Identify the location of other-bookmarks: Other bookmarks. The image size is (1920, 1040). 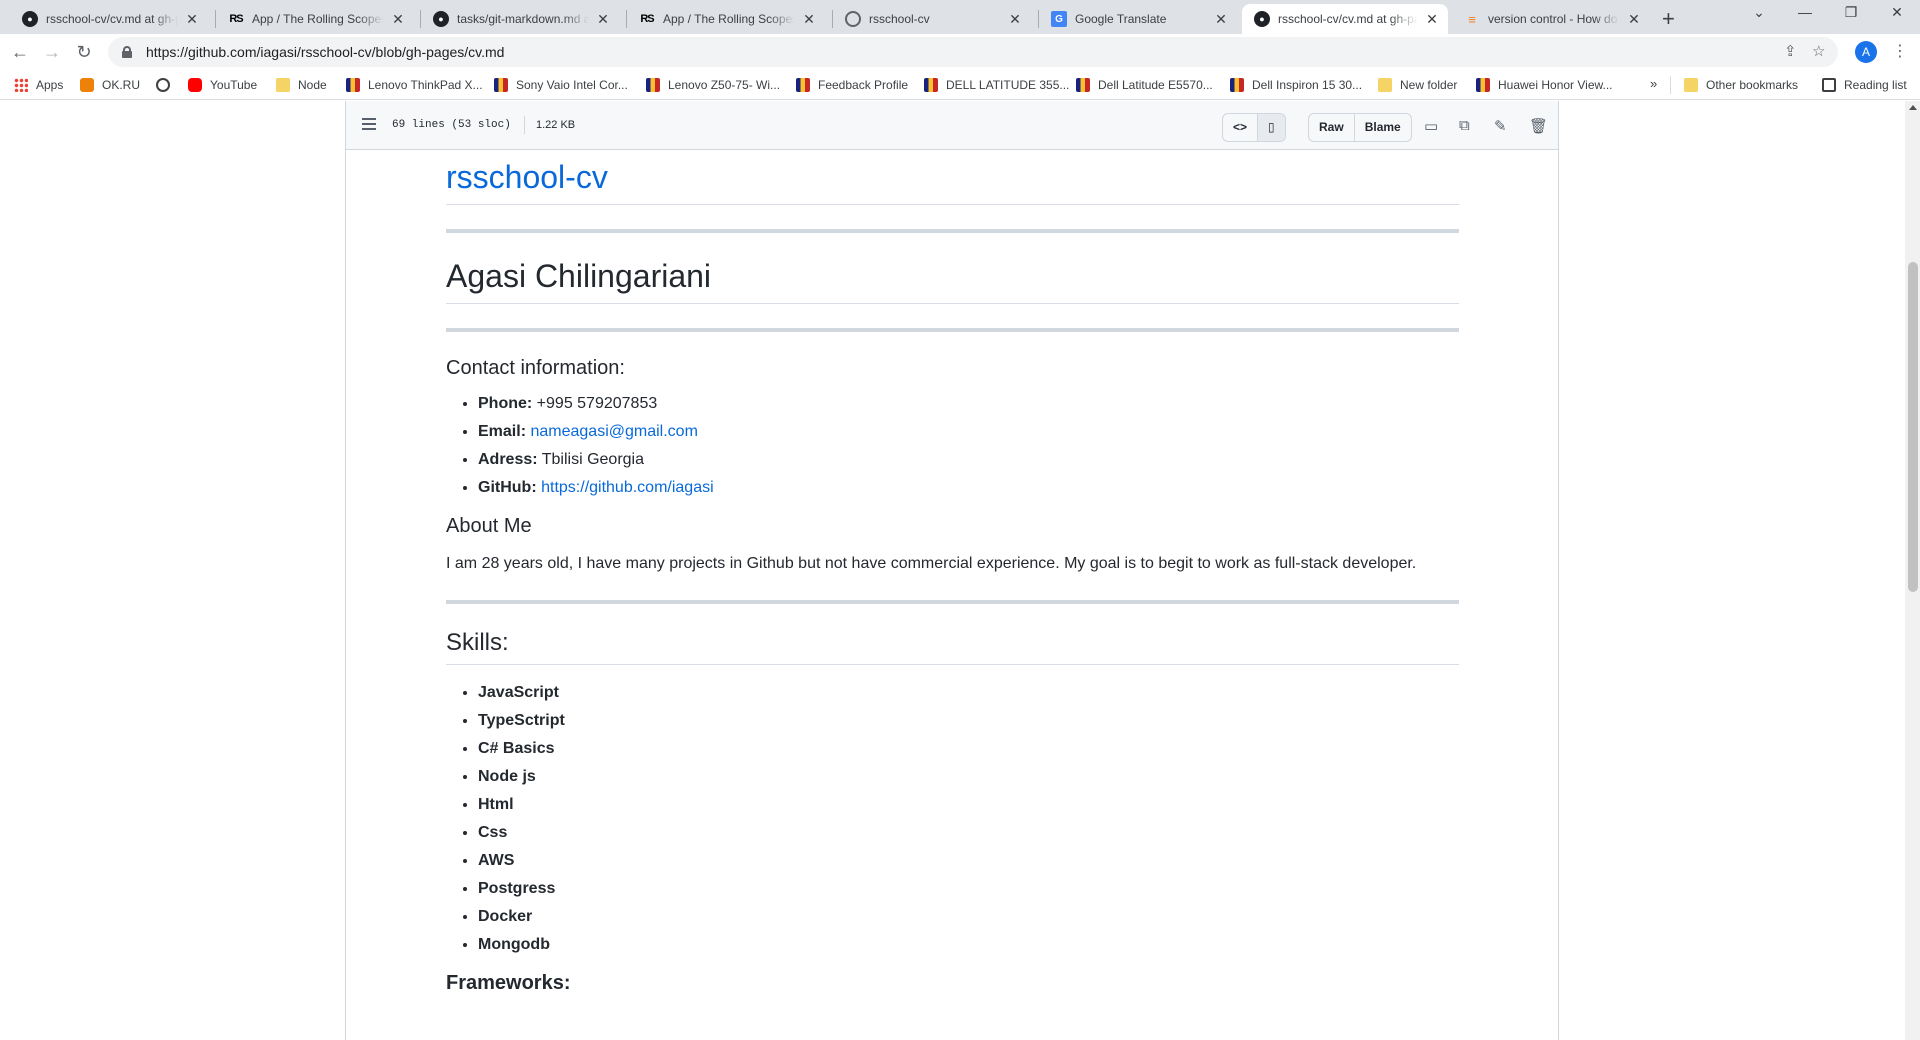
(1741, 85).